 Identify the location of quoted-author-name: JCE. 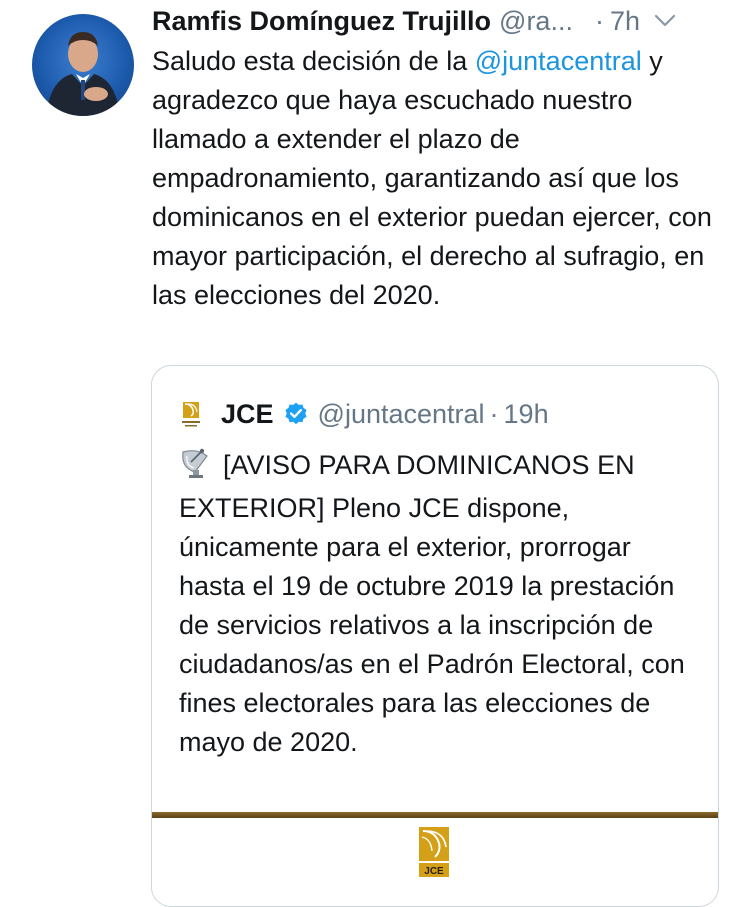
(247, 414).